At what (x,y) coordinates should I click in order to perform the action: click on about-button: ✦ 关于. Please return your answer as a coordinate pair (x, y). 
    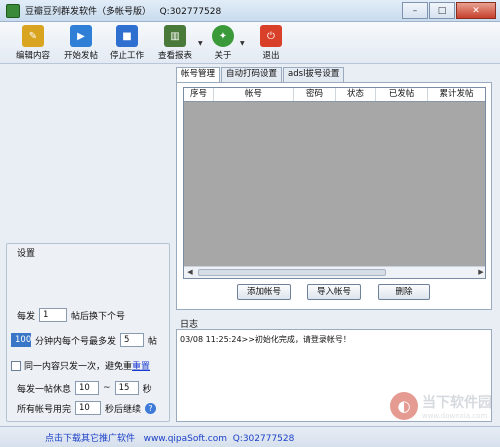
    Looking at the image, I should click on (223, 43).